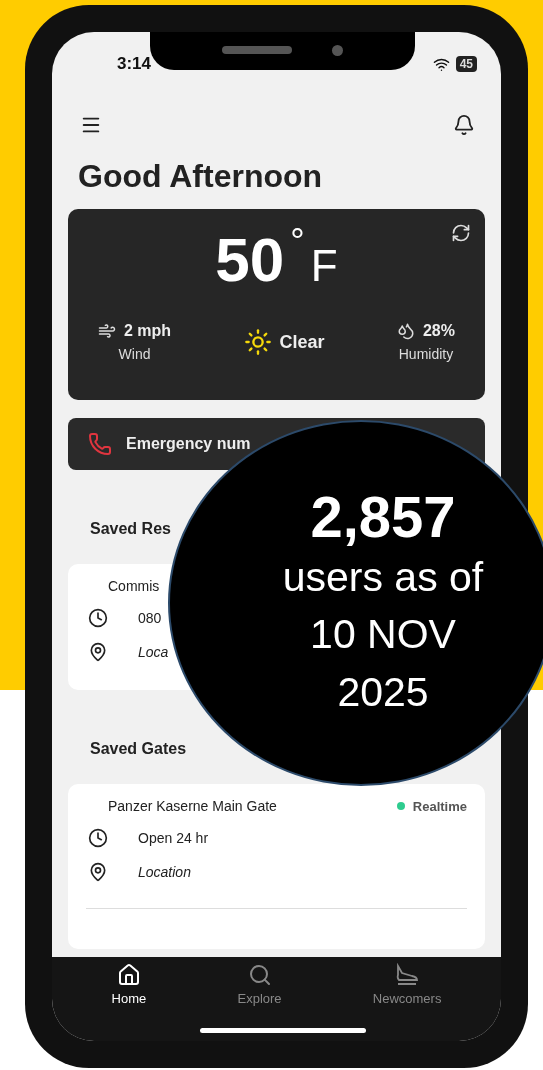 This screenshot has width=543, height=1070. Describe the element at coordinates (134, 586) in the screenshot. I see `restaurant-name: Commis` at that location.